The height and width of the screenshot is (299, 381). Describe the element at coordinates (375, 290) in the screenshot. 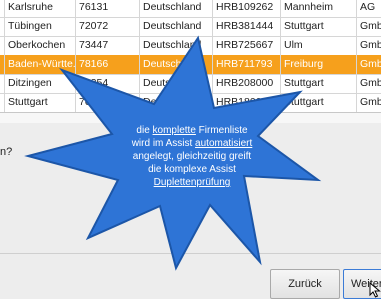

I see `mouse-cursor-icon` at that location.